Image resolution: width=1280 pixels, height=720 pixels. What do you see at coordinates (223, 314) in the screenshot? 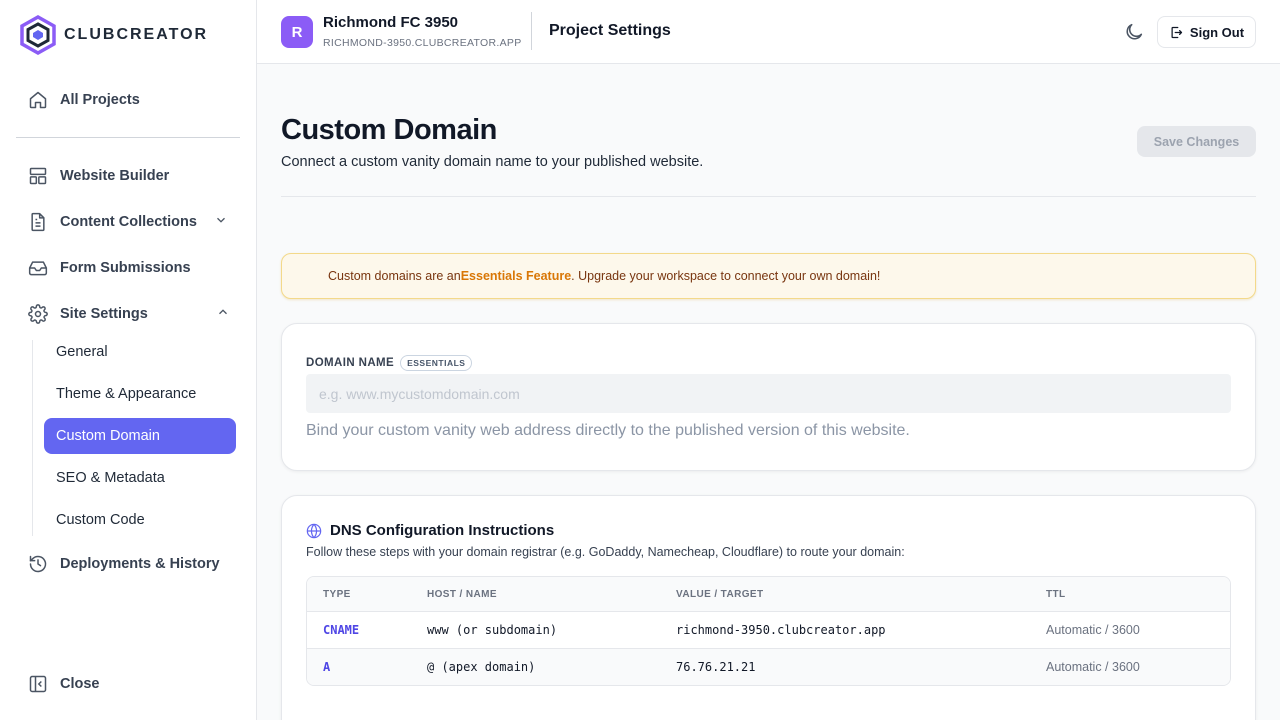
I see `chevron-up-icon` at bounding box center [223, 314].